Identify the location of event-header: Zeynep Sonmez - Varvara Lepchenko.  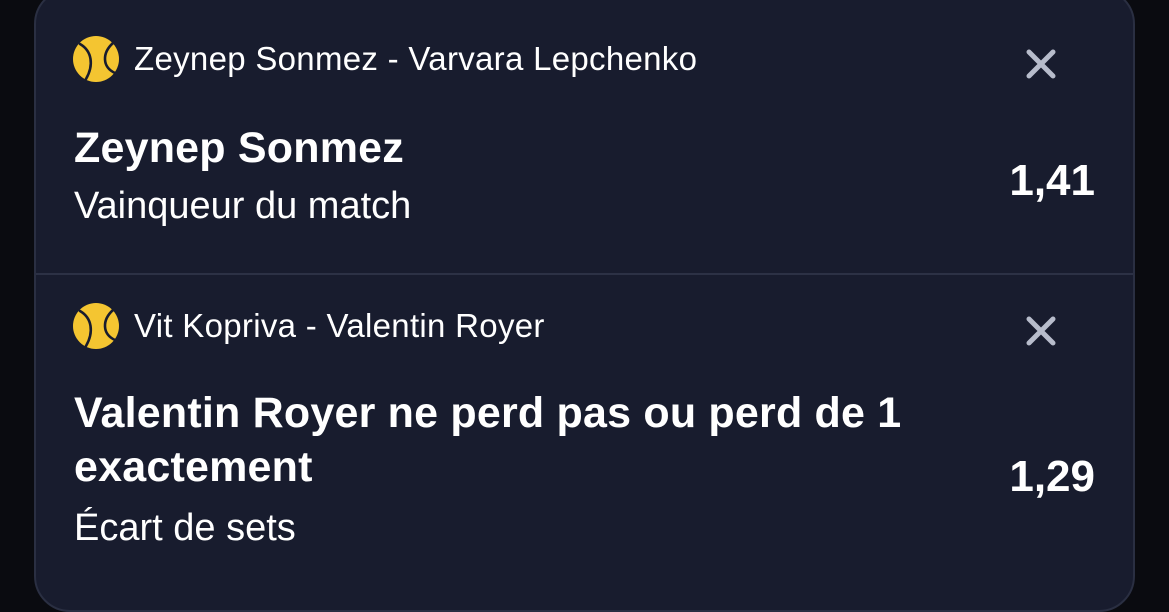
(384, 59).